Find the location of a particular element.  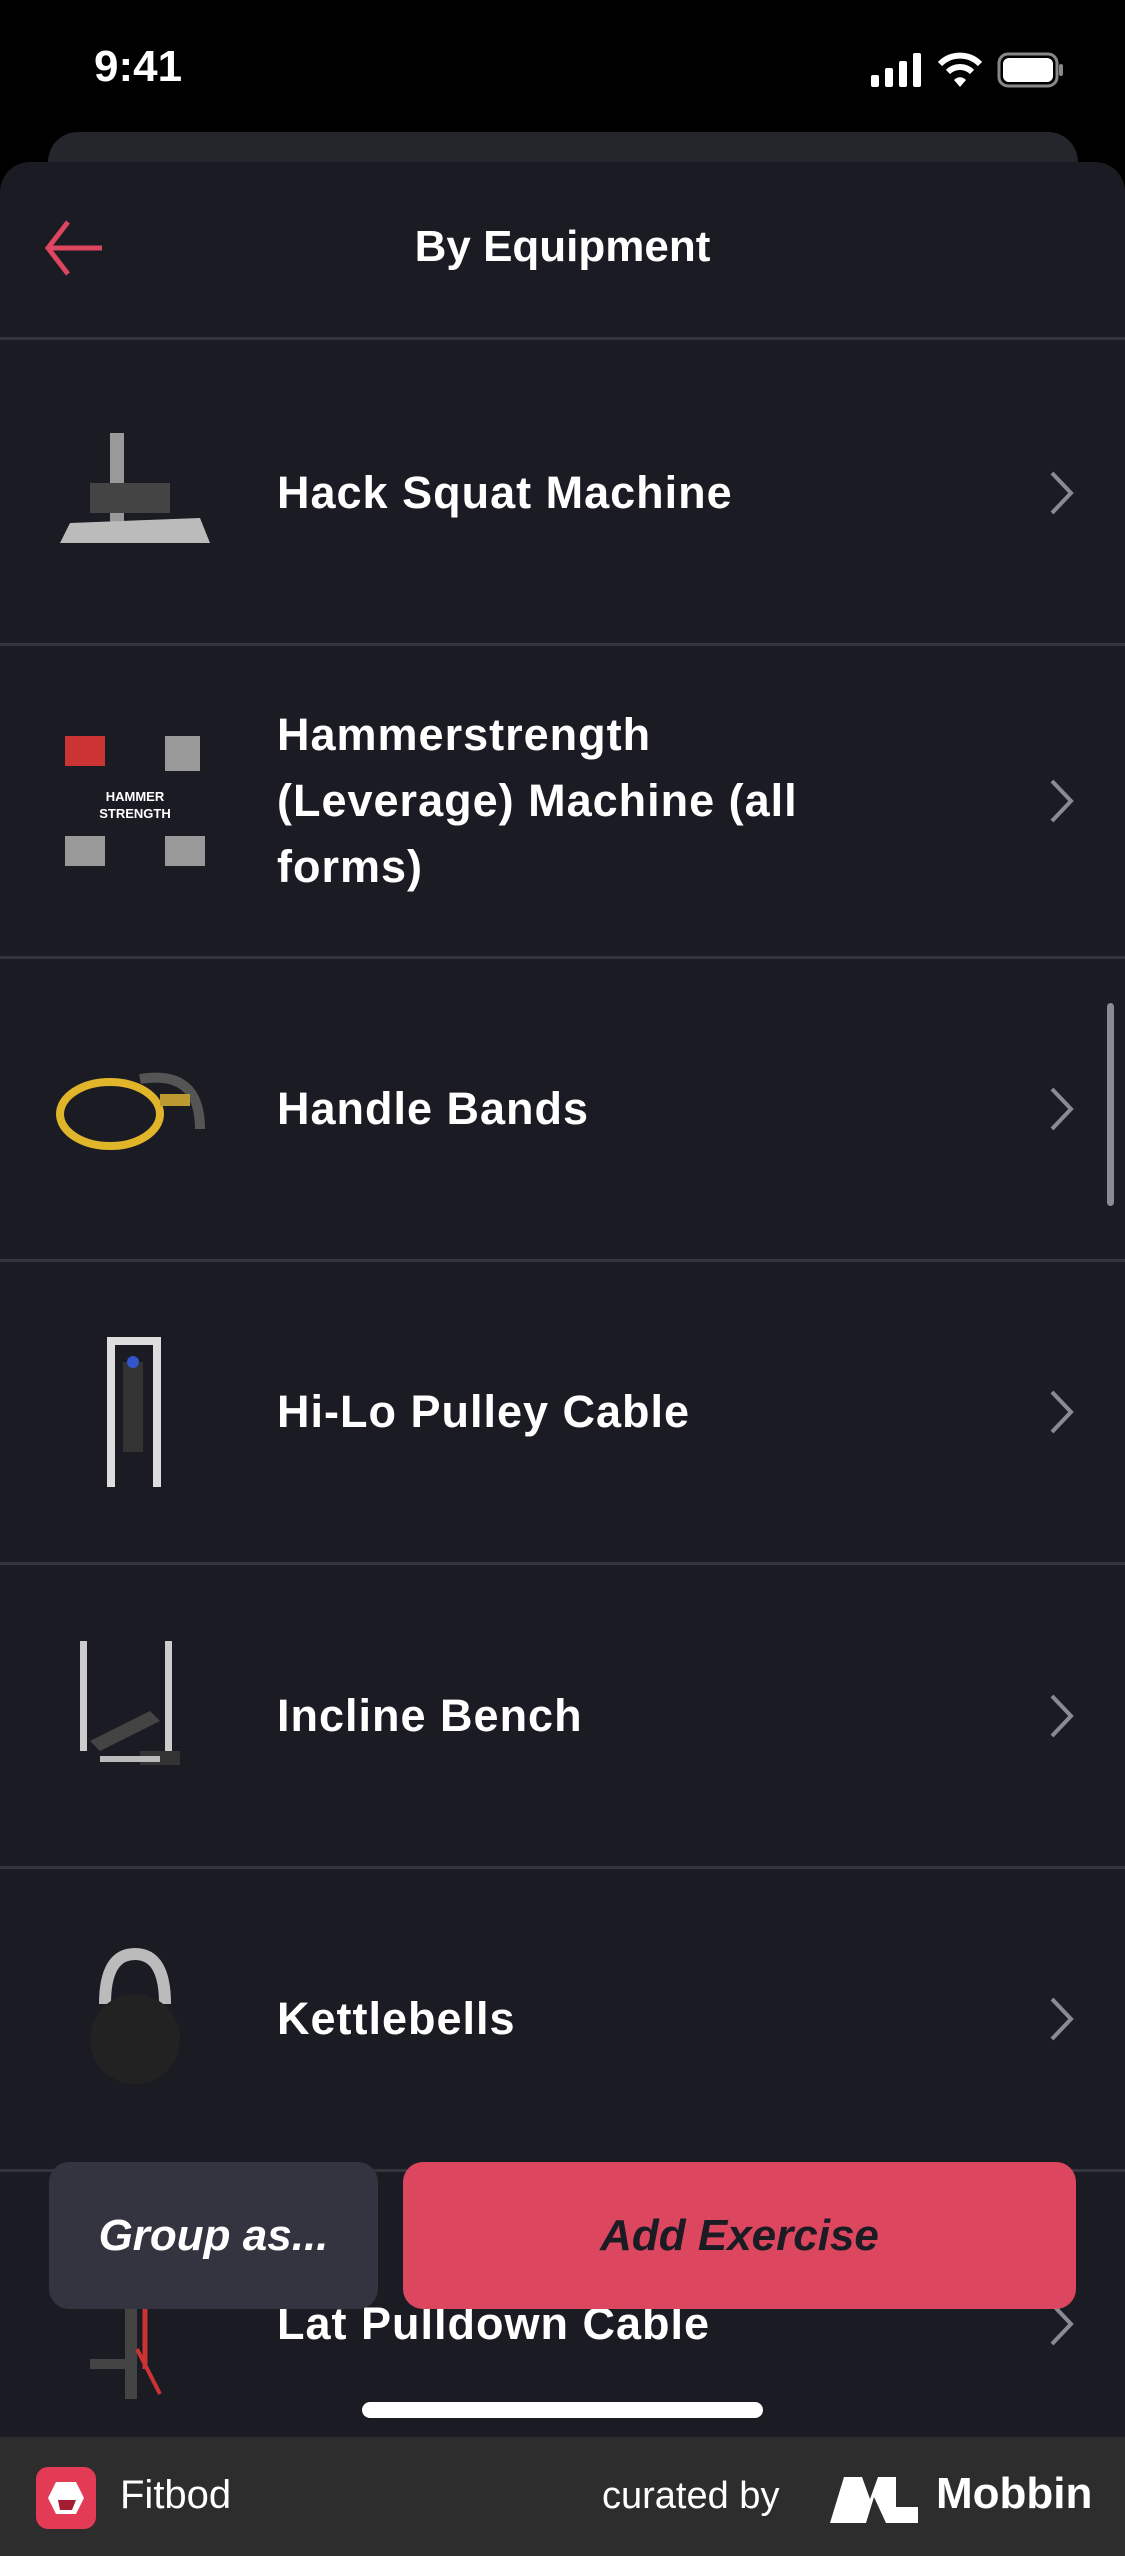

list-item: Handle Bands is located at coordinates (562, 1110).